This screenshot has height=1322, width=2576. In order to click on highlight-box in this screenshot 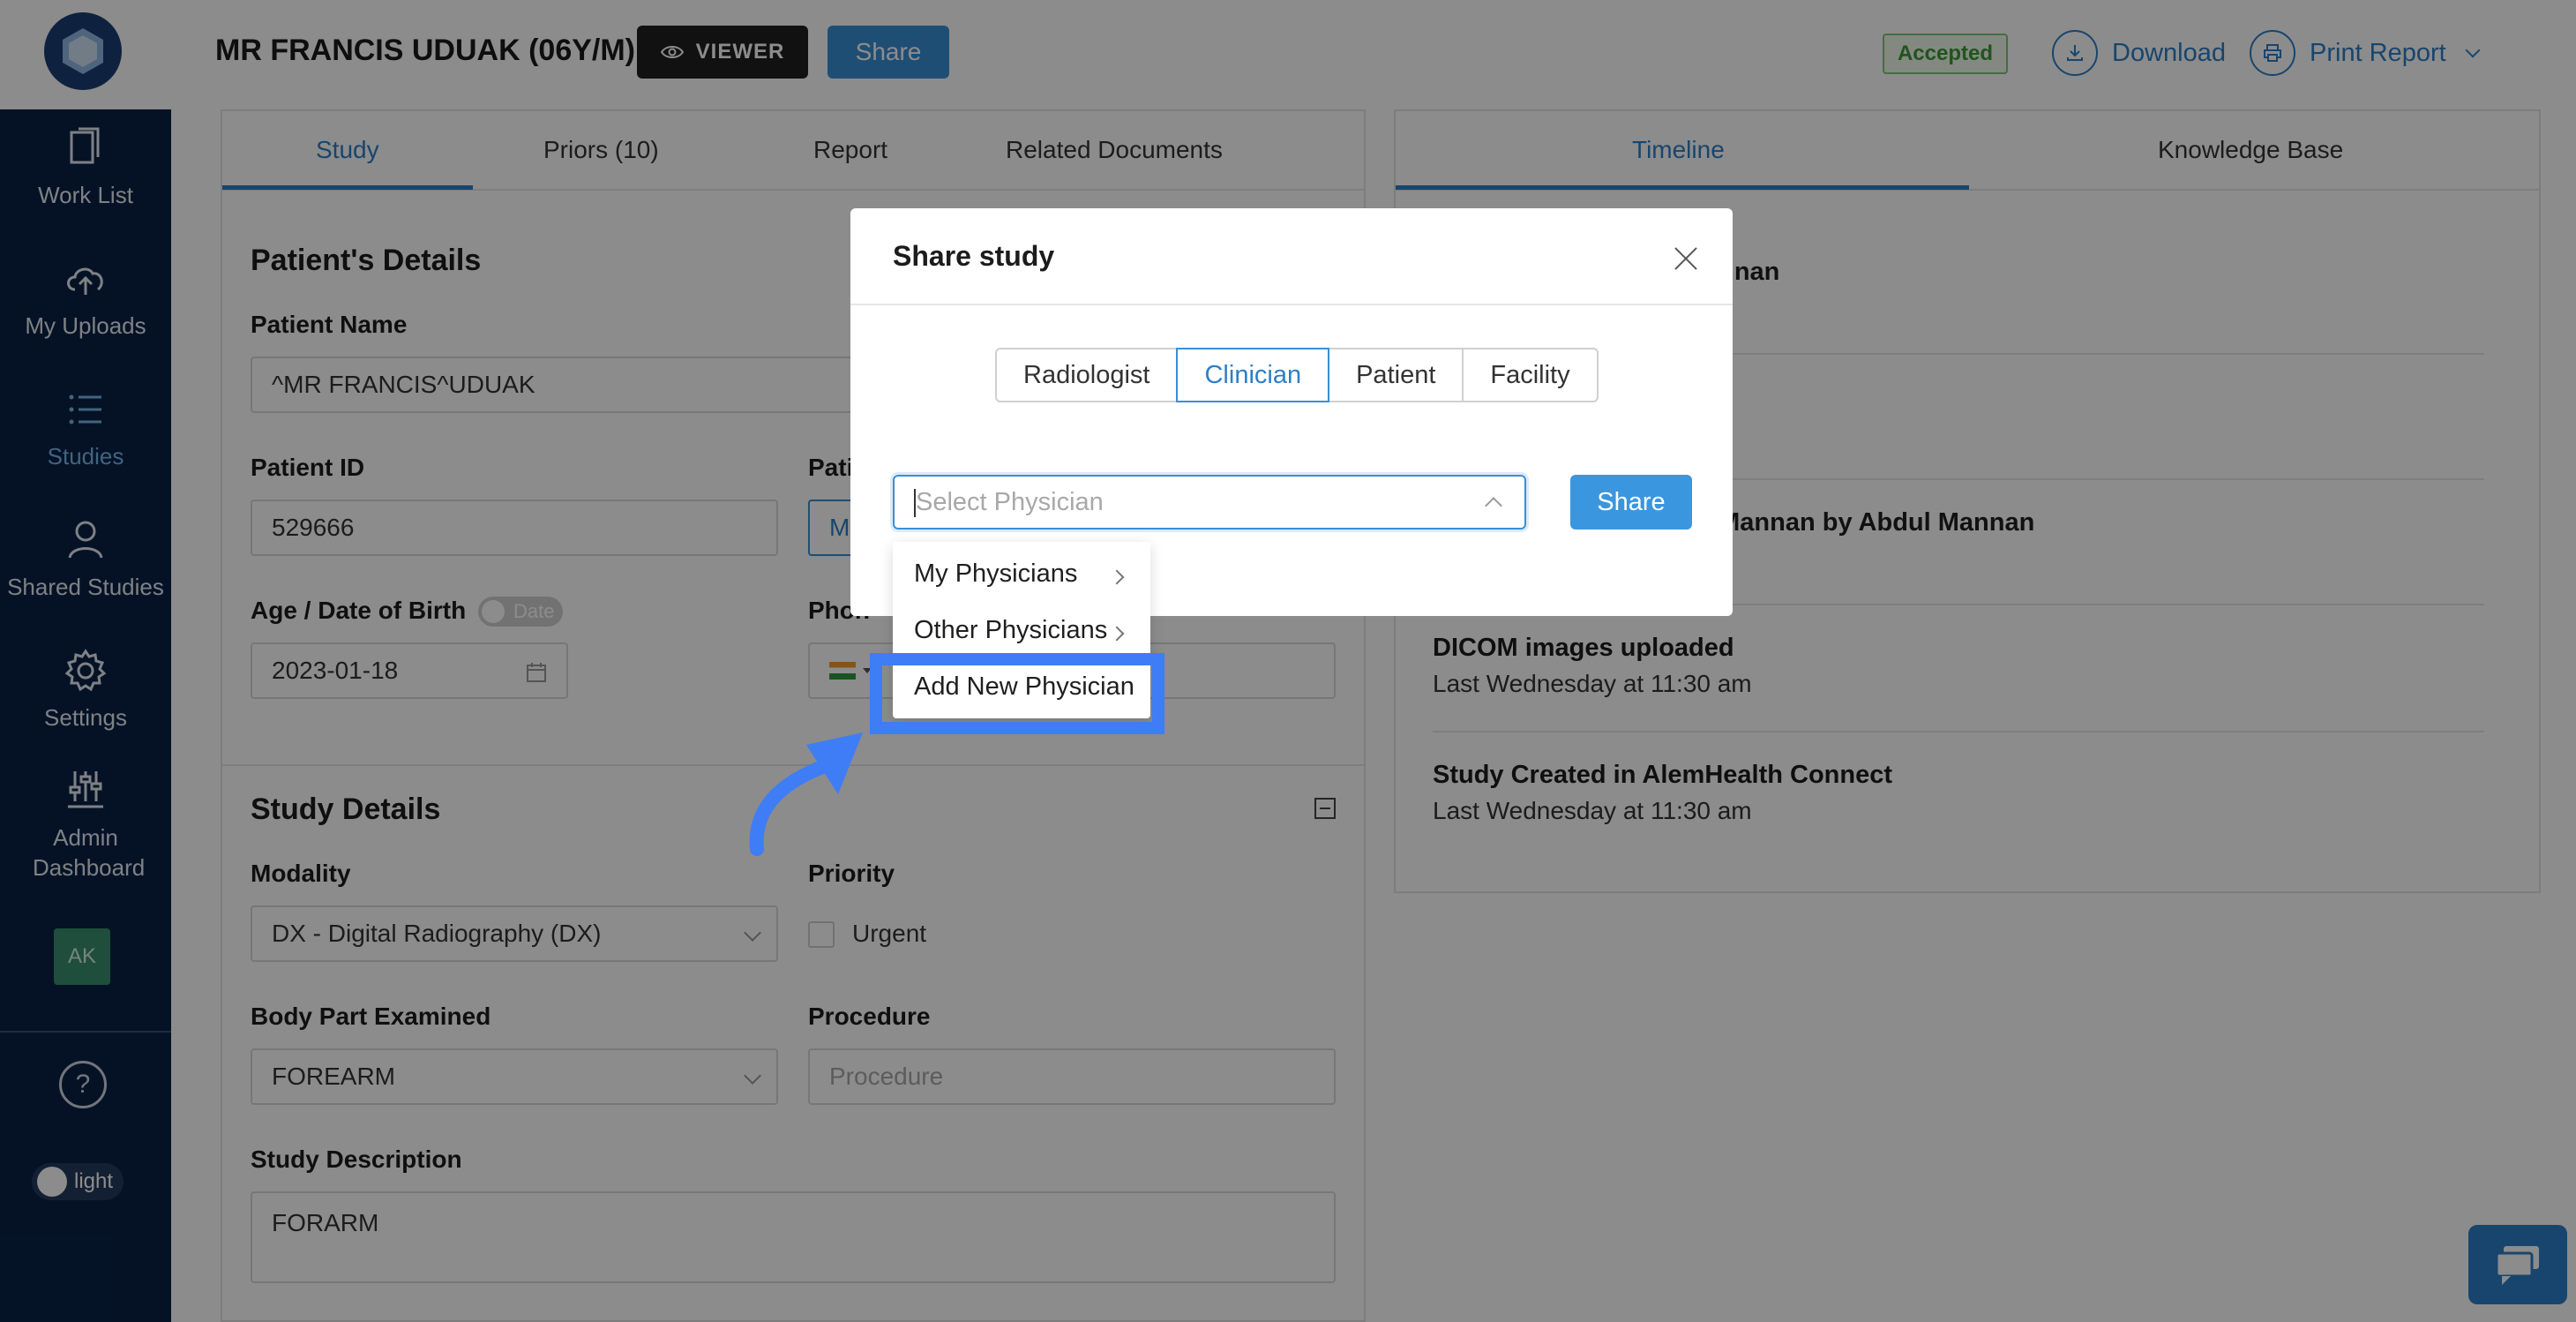, I will do `click(1017, 693)`.